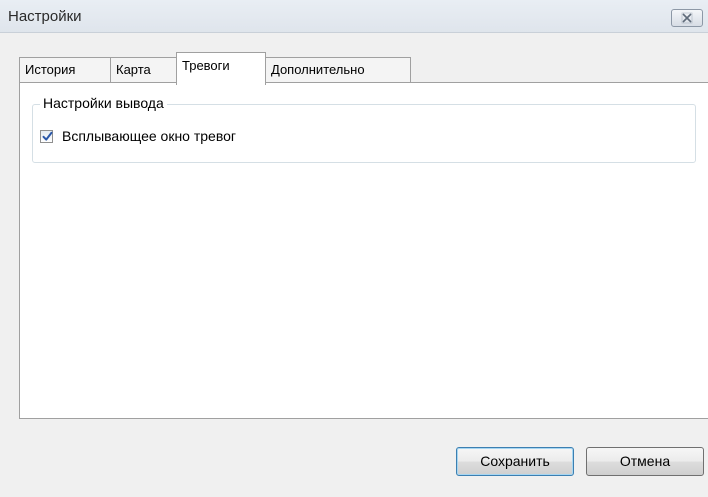  I want to click on popup-window-checkbox-label: Всплывающее окно тревог, so click(149, 136).